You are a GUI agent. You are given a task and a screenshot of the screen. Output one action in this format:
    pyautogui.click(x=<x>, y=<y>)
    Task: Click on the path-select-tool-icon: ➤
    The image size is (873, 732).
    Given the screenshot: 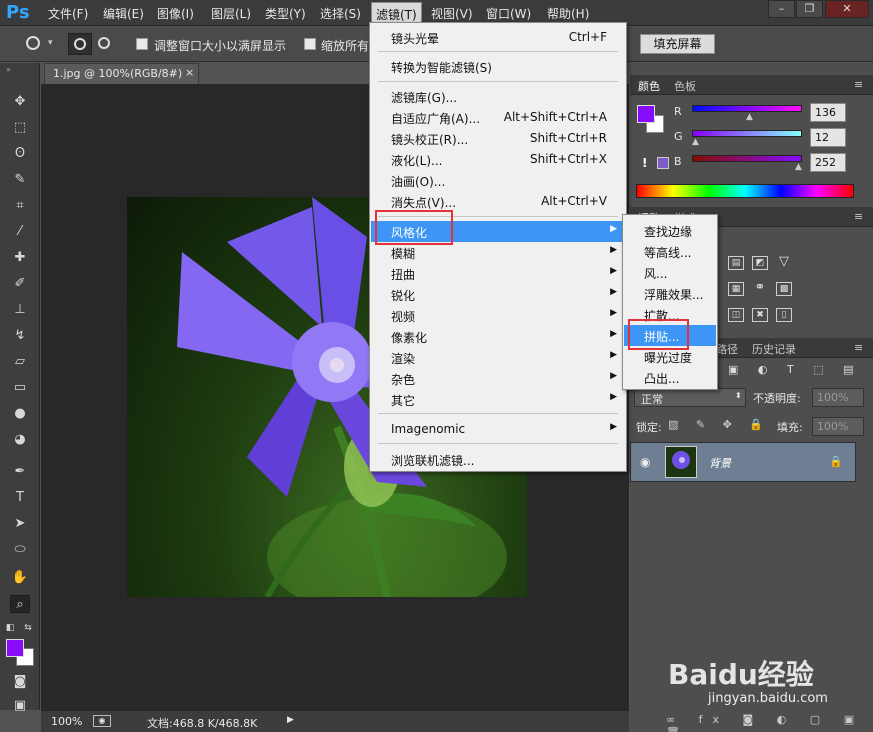 What is the action you would take?
    pyautogui.click(x=20, y=524)
    